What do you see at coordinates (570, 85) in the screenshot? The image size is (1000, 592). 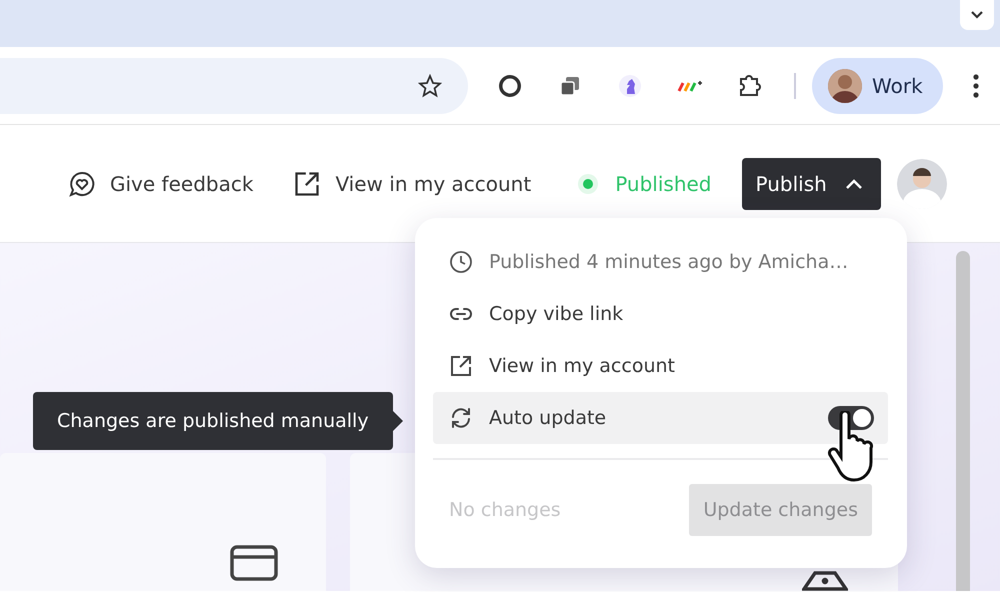 I see `copy-icon` at bounding box center [570, 85].